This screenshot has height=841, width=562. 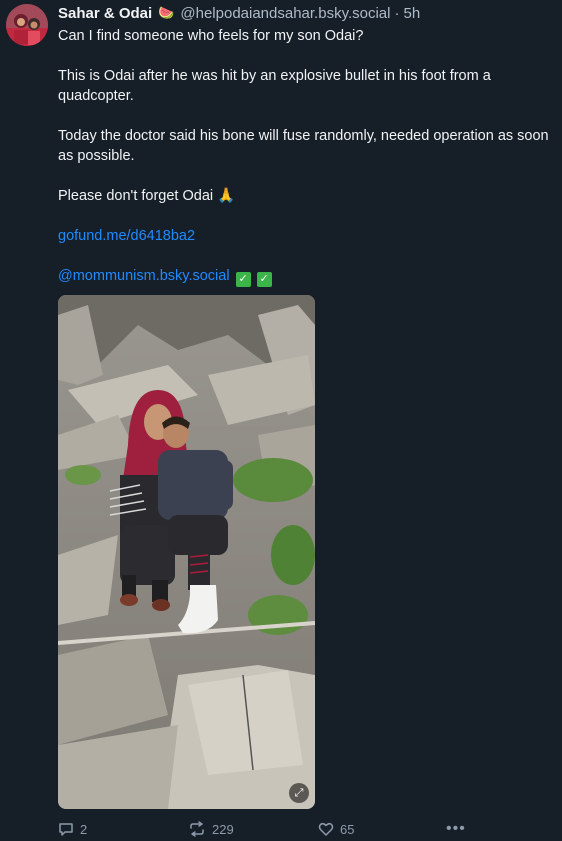 What do you see at coordinates (144, 276) in the screenshot?
I see `mention-link: @mommunism.bsky.social` at bounding box center [144, 276].